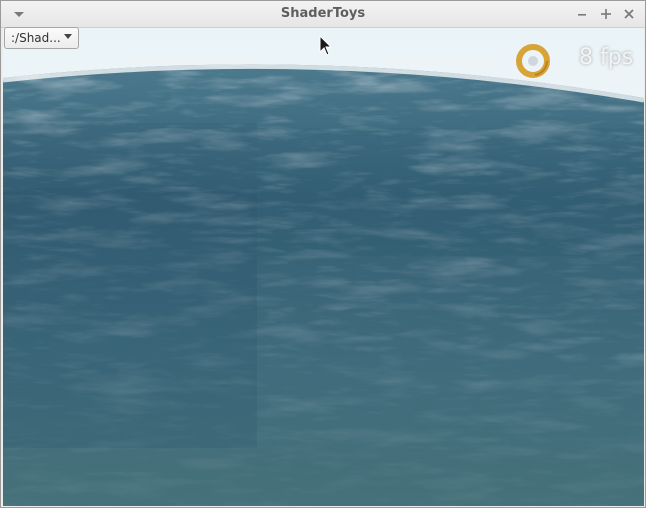 This screenshot has height=508, width=646. Describe the element at coordinates (582, 14) in the screenshot. I see `minimize-icon` at that location.